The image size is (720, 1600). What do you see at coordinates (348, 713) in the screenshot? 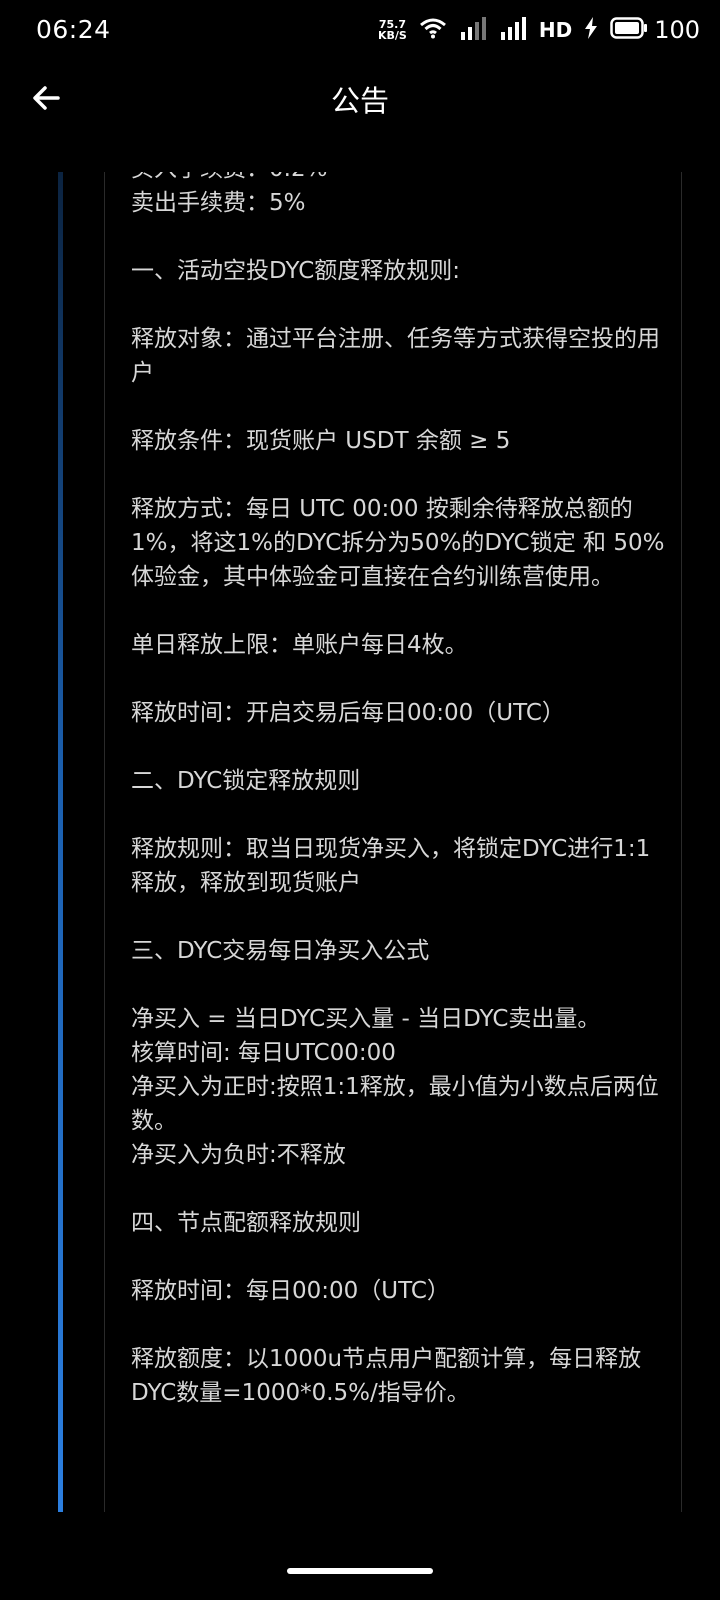
I see `paragraph: 释放时间：开启交易后每日00:00（UTC）` at bounding box center [348, 713].